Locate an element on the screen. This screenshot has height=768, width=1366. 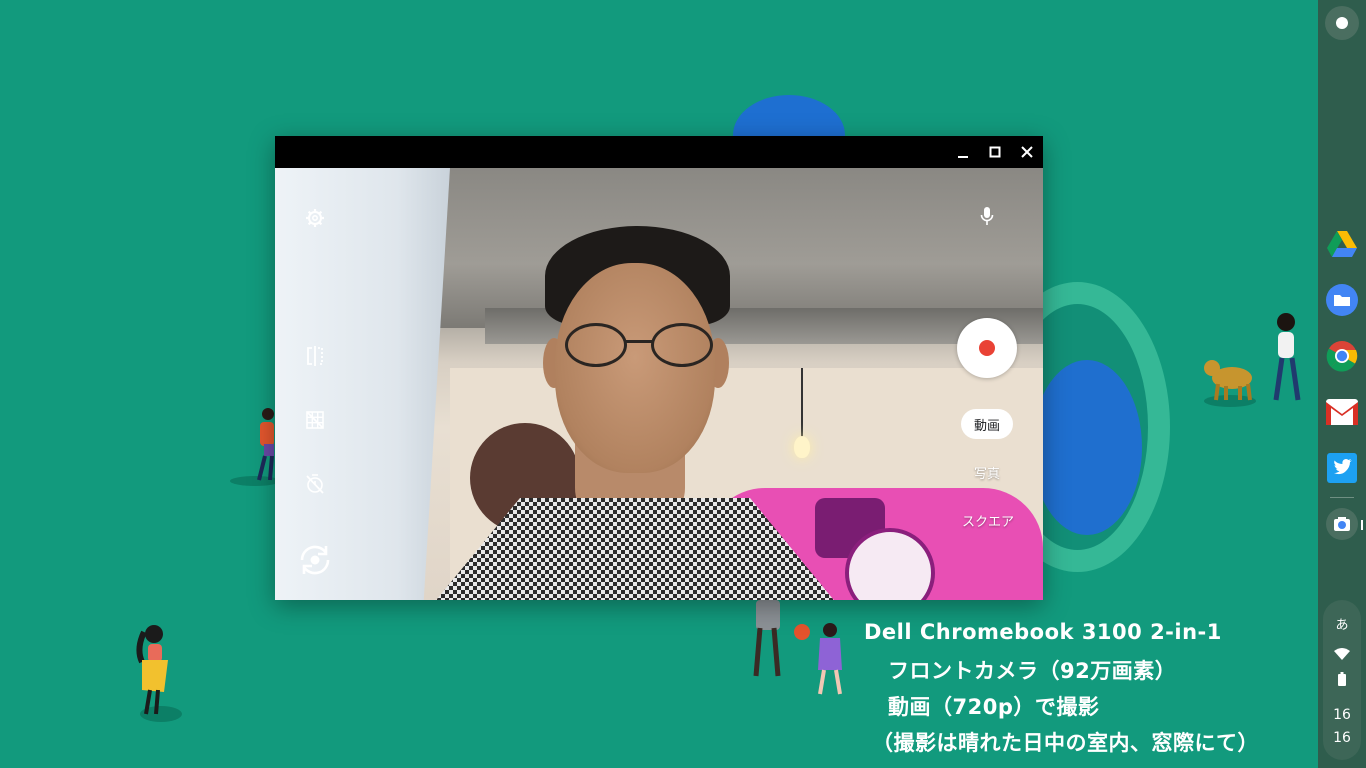
switch-camera-icon is located at coordinates (315, 560).